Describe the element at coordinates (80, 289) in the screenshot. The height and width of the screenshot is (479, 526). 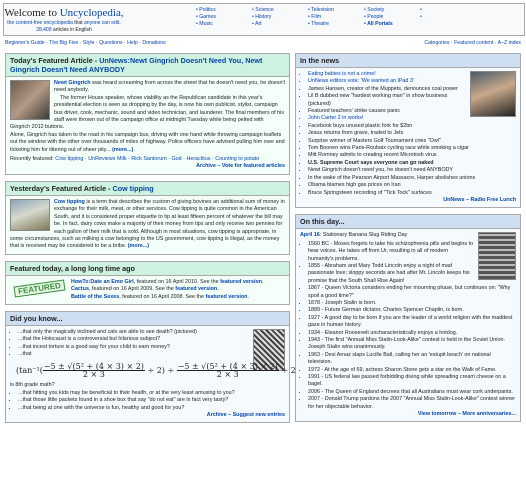
I see `longago-item-link: Cactus` at that location.